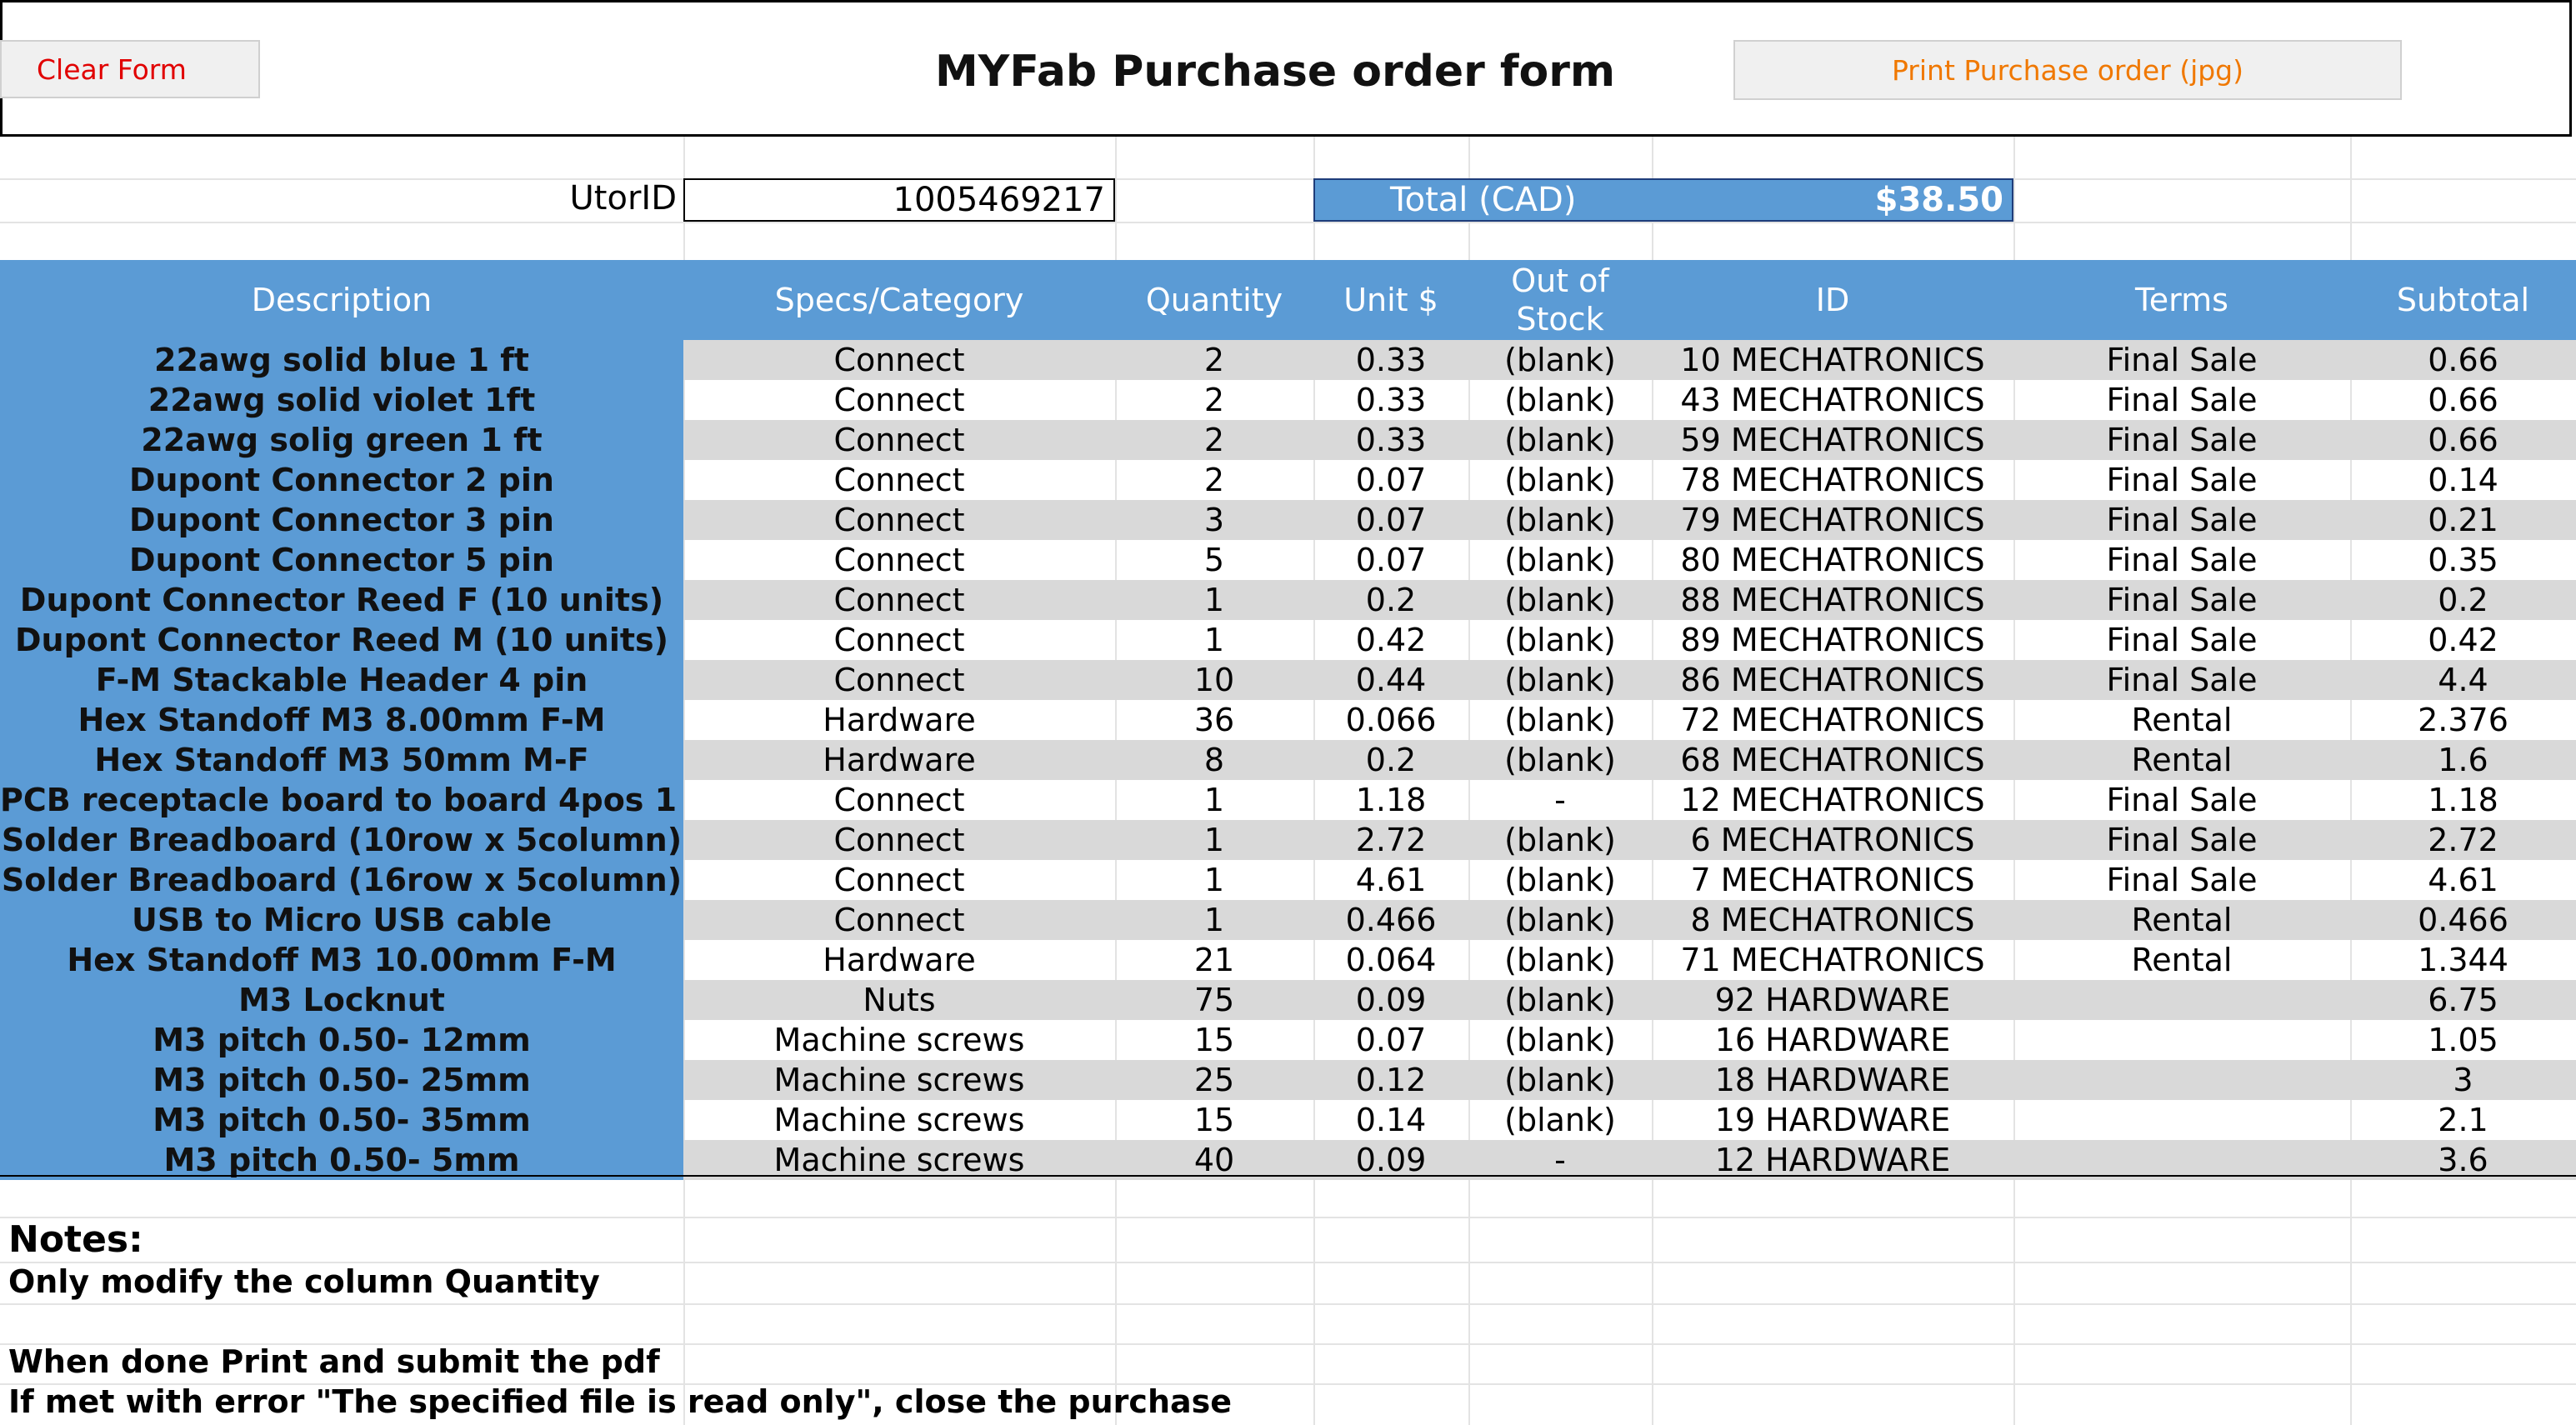 The width and height of the screenshot is (2576, 1425). What do you see at coordinates (1214, 680) in the screenshot?
I see `quantity-cell: 10` at bounding box center [1214, 680].